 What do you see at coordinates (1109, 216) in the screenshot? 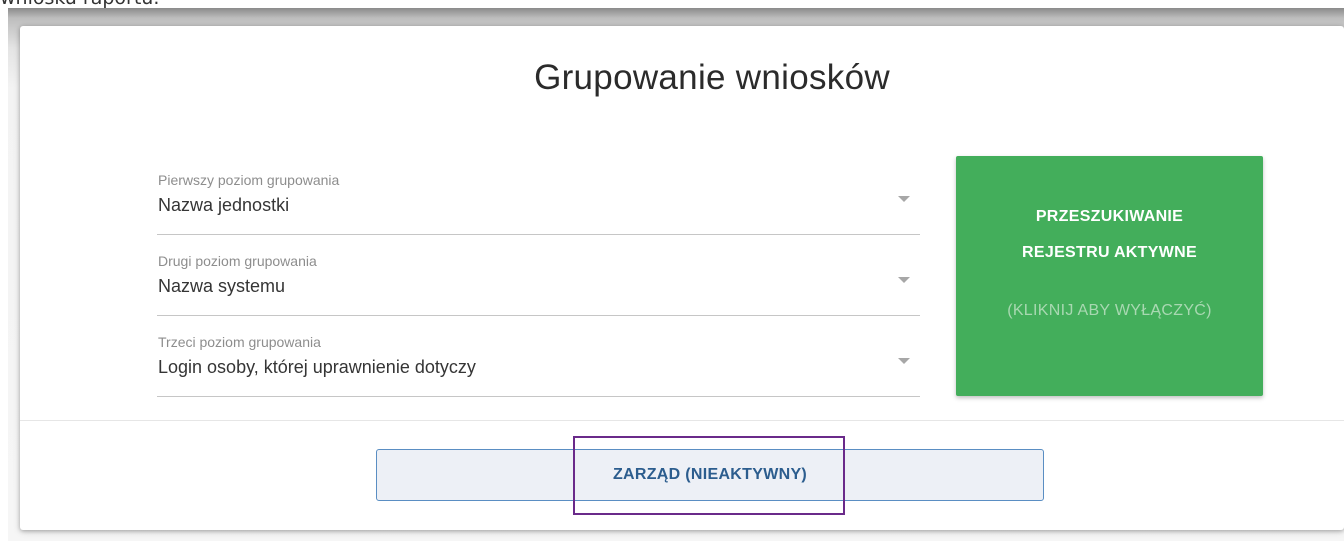
I see `registry-button-line1: PRZESZUKIWANIE` at bounding box center [1109, 216].